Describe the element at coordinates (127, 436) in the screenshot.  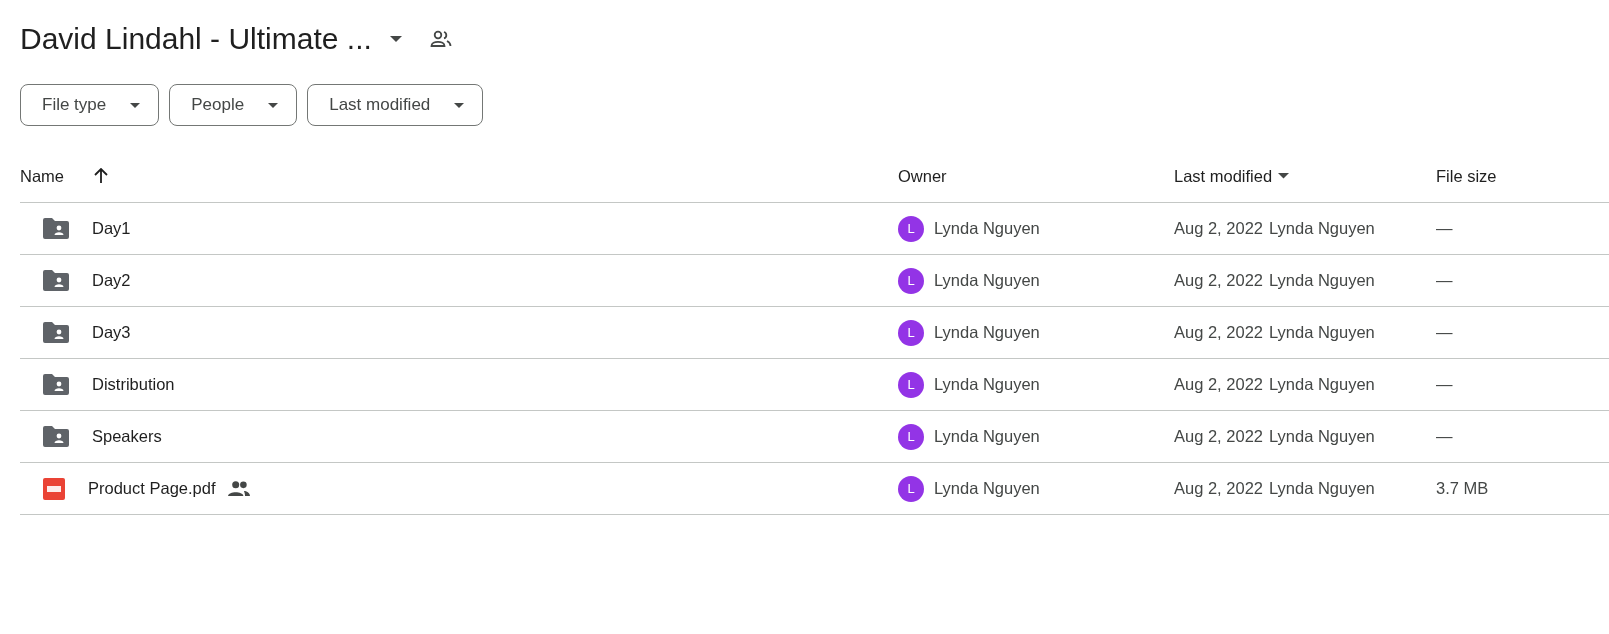
I see `file-name: Speakers` at that location.